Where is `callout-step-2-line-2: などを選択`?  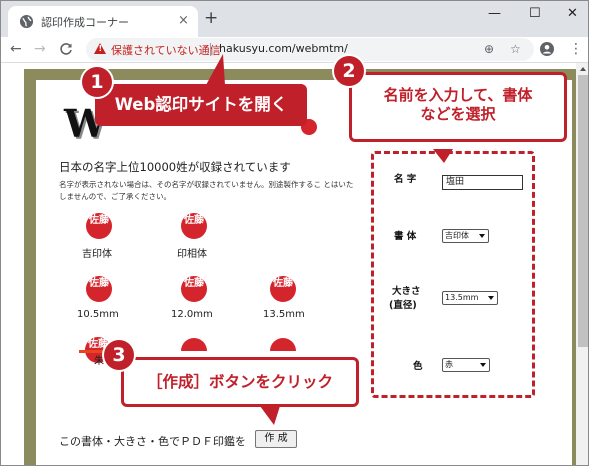
callout-step-2-line-2: などを選択 is located at coordinates (458, 114).